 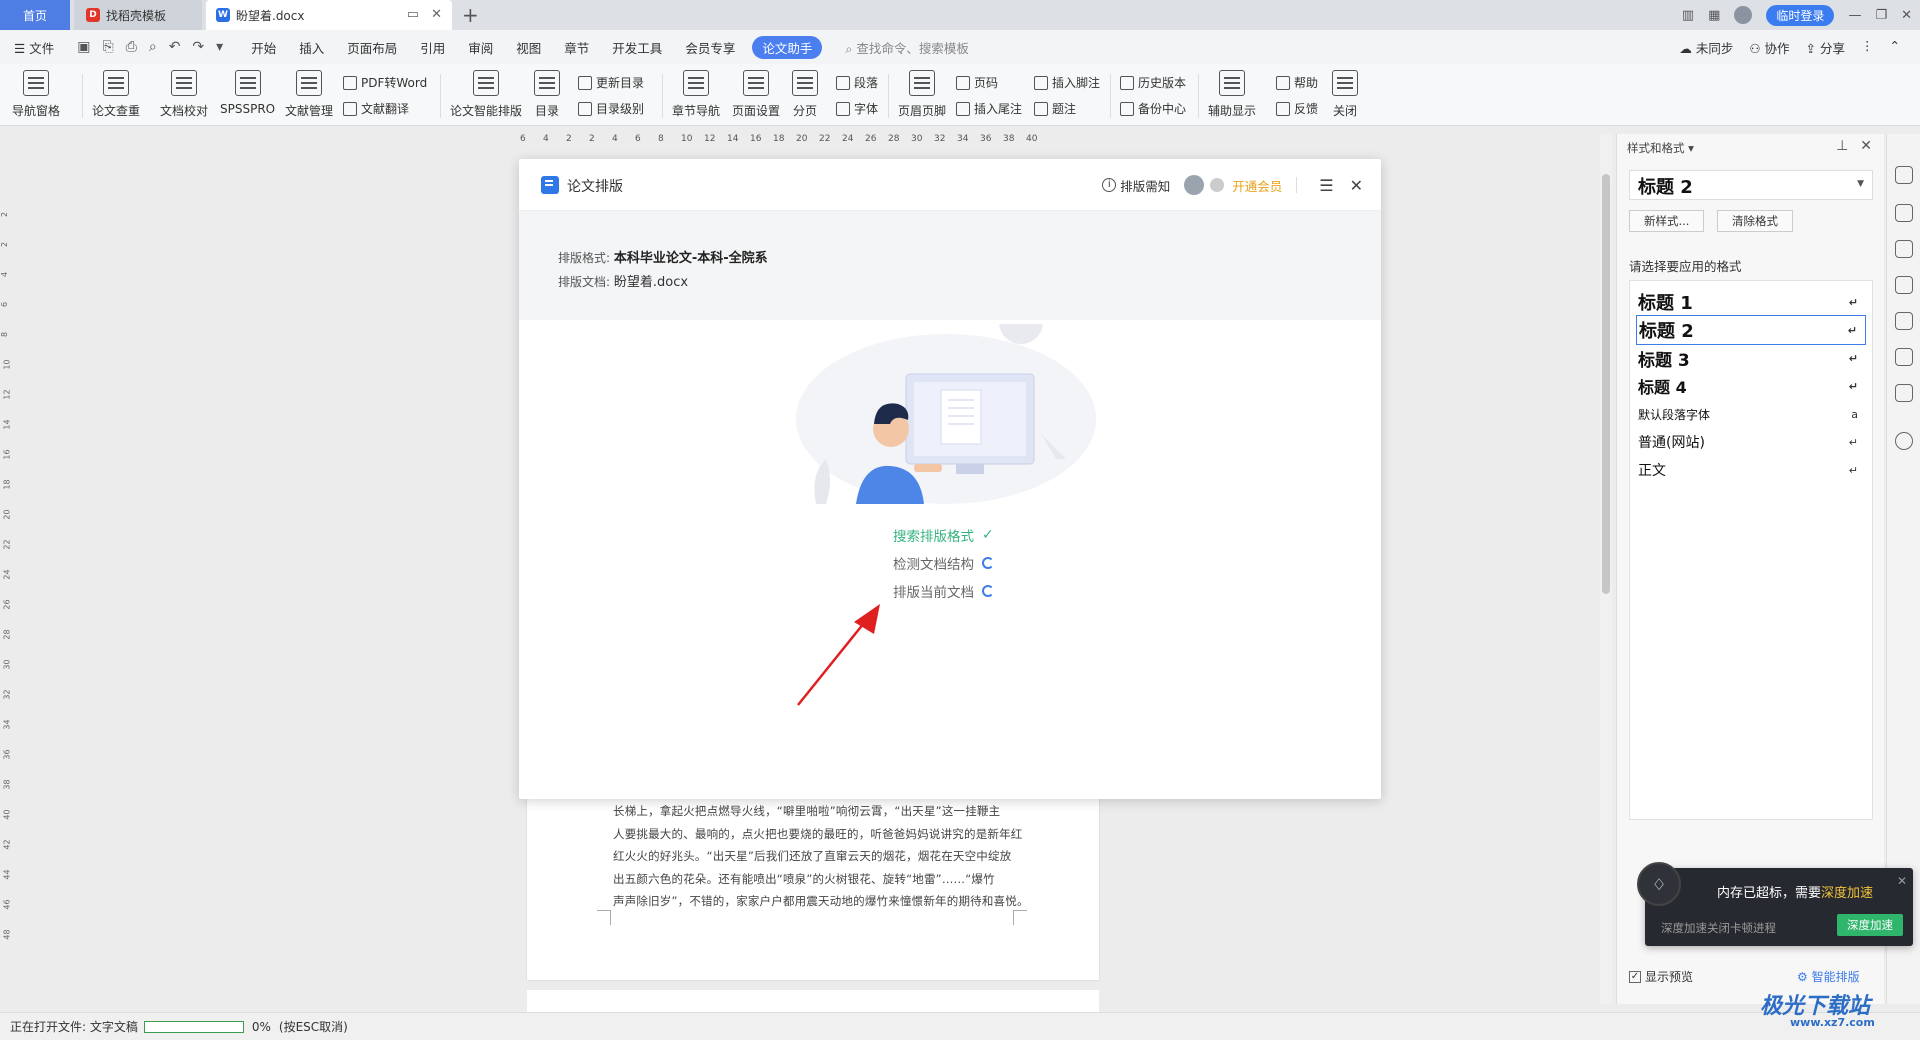 I want to click on panel-title: 样式和格式 ▾, so click(x=1660, y=148).